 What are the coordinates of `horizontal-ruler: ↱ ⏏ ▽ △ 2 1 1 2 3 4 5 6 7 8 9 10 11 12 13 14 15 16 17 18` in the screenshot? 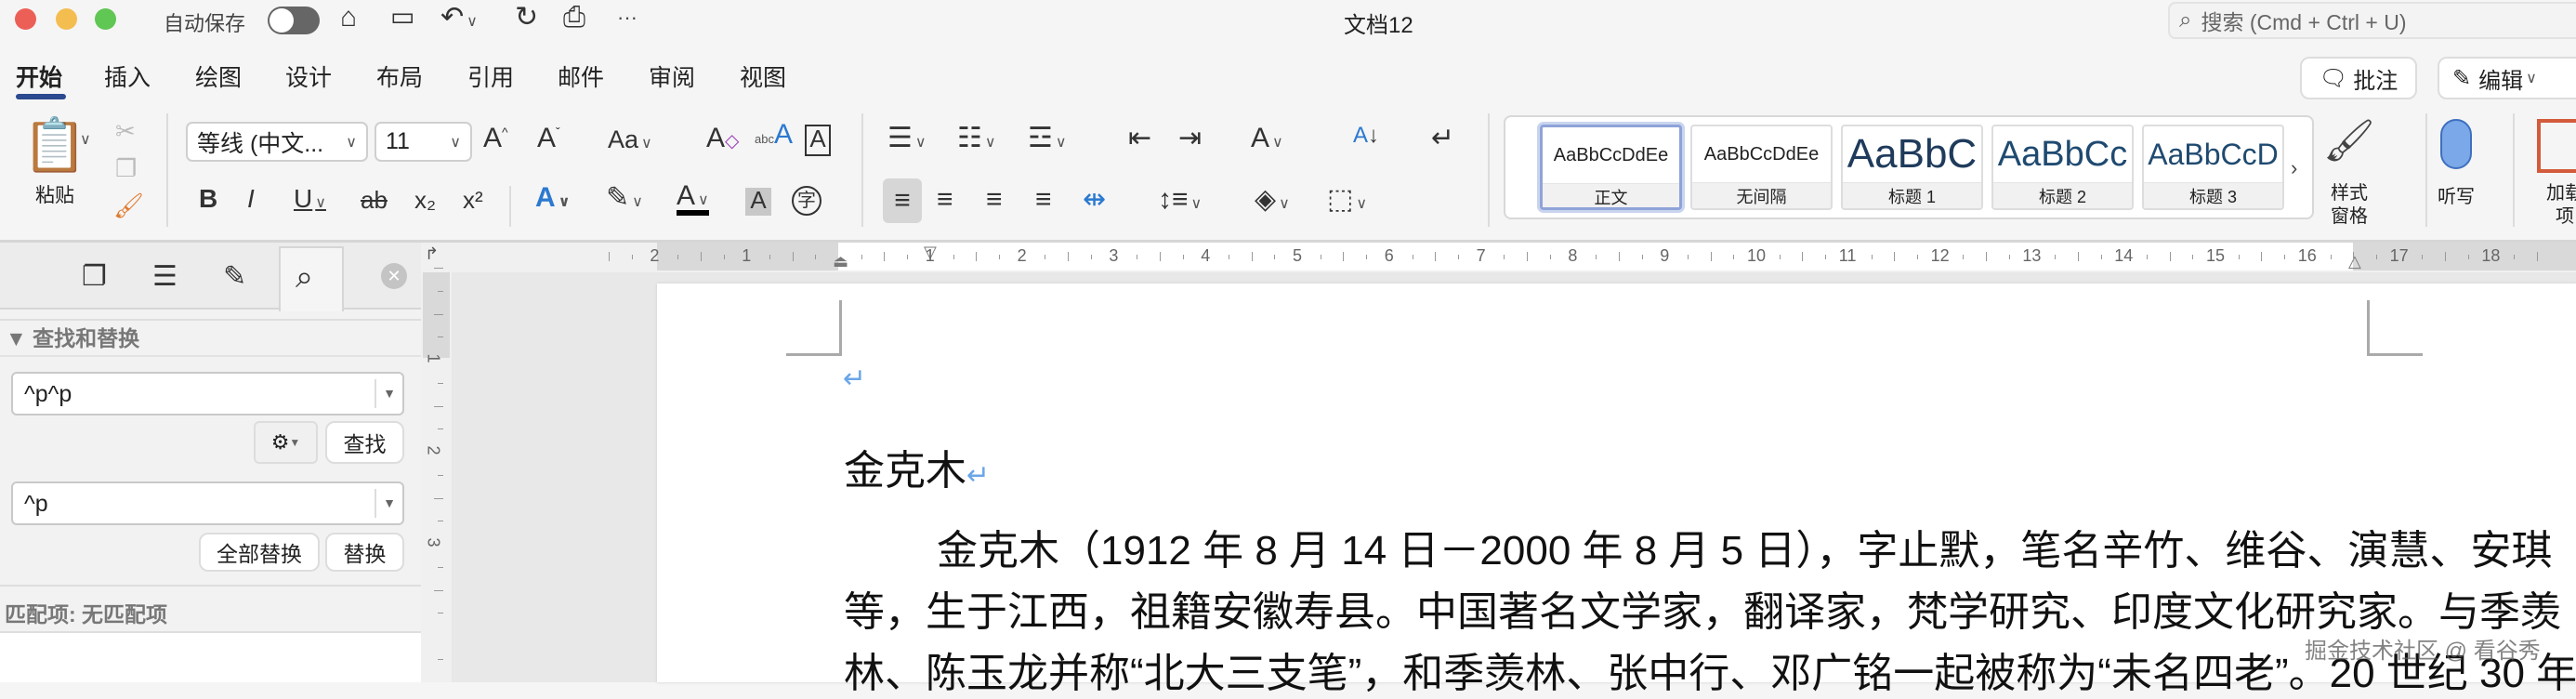 It's located at (1498, 257).